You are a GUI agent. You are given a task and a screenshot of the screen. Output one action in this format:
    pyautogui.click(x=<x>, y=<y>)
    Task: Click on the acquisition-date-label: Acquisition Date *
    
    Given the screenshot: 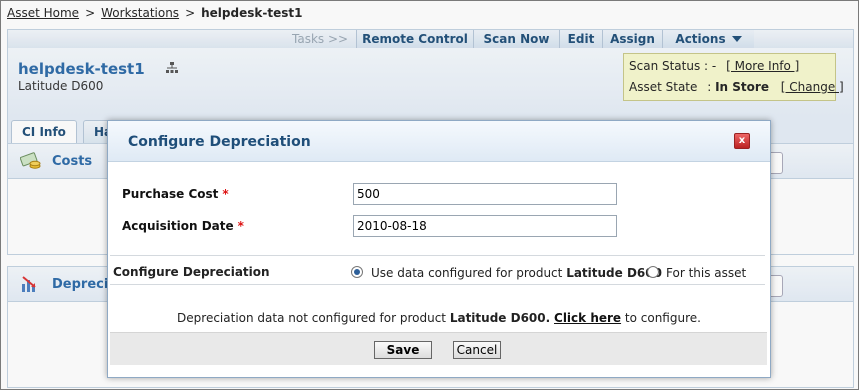 What is the action you would take?
    pyautogui.click(x=183, y=226)
    